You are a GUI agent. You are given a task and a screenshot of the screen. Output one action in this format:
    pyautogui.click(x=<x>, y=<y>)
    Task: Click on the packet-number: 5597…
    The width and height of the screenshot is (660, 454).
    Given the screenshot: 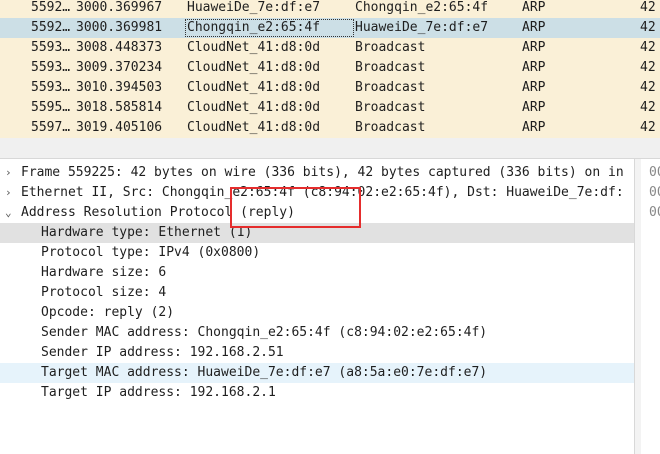 What is the action you would take?
    pyautogui.click(x=51, y=127)
    